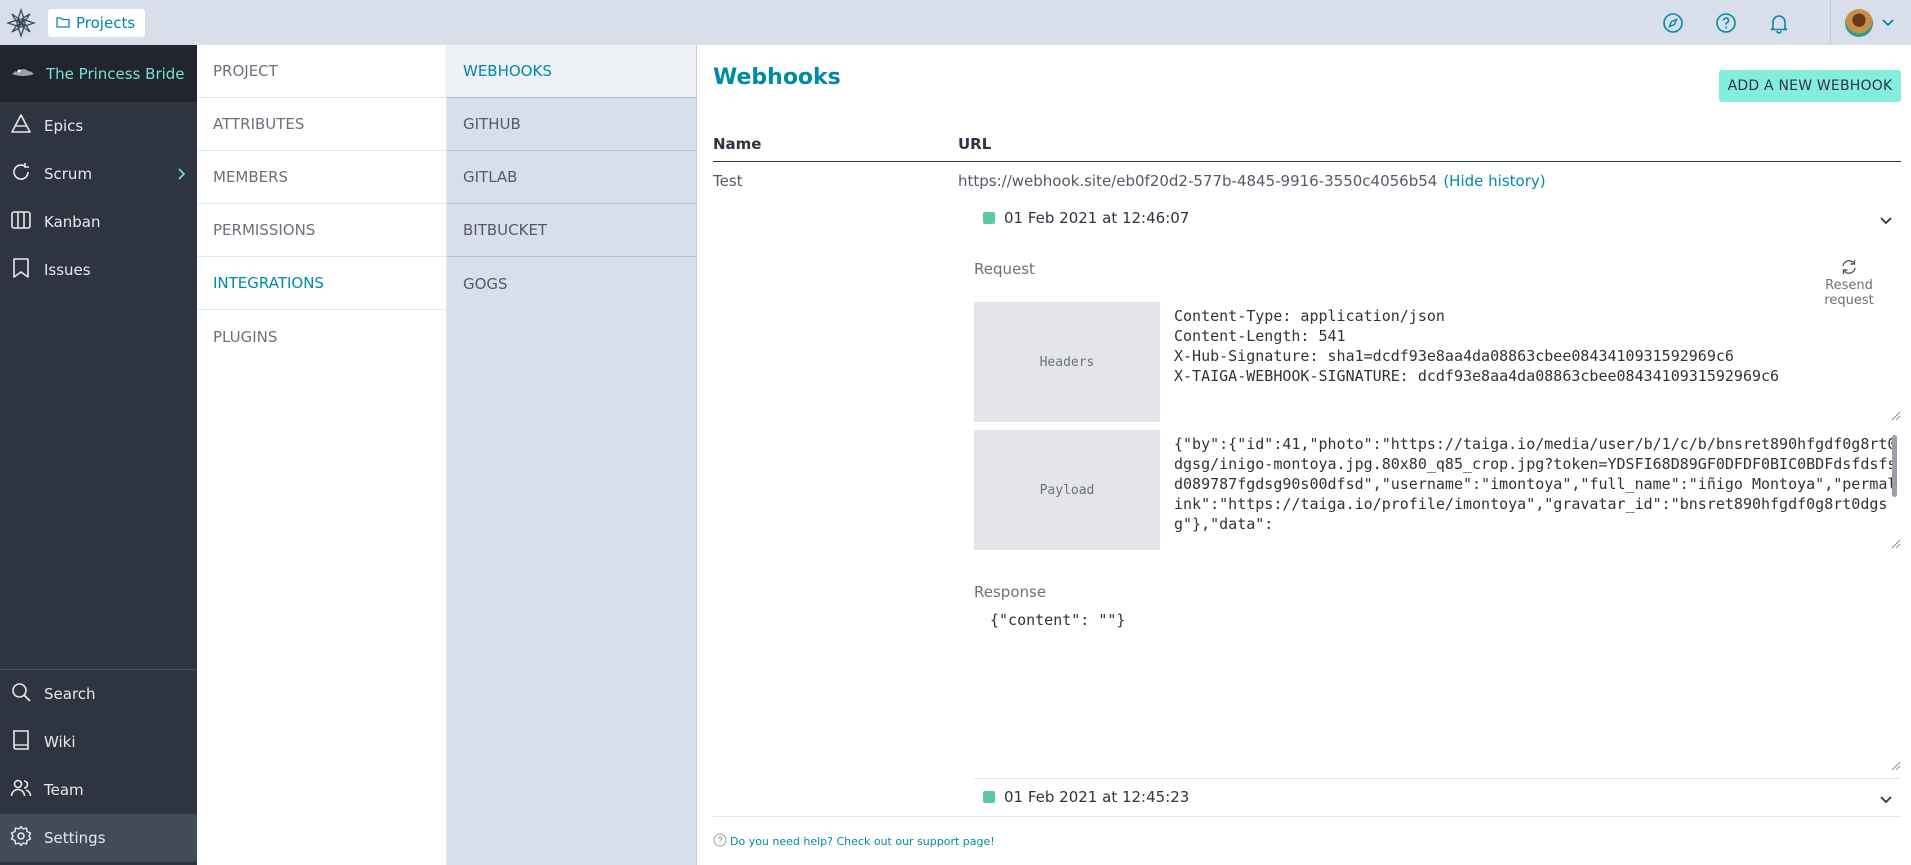 This screenshot has width=1911, height=865. I want to click on hide-history-link: (Hide history), so click(1494, 181).